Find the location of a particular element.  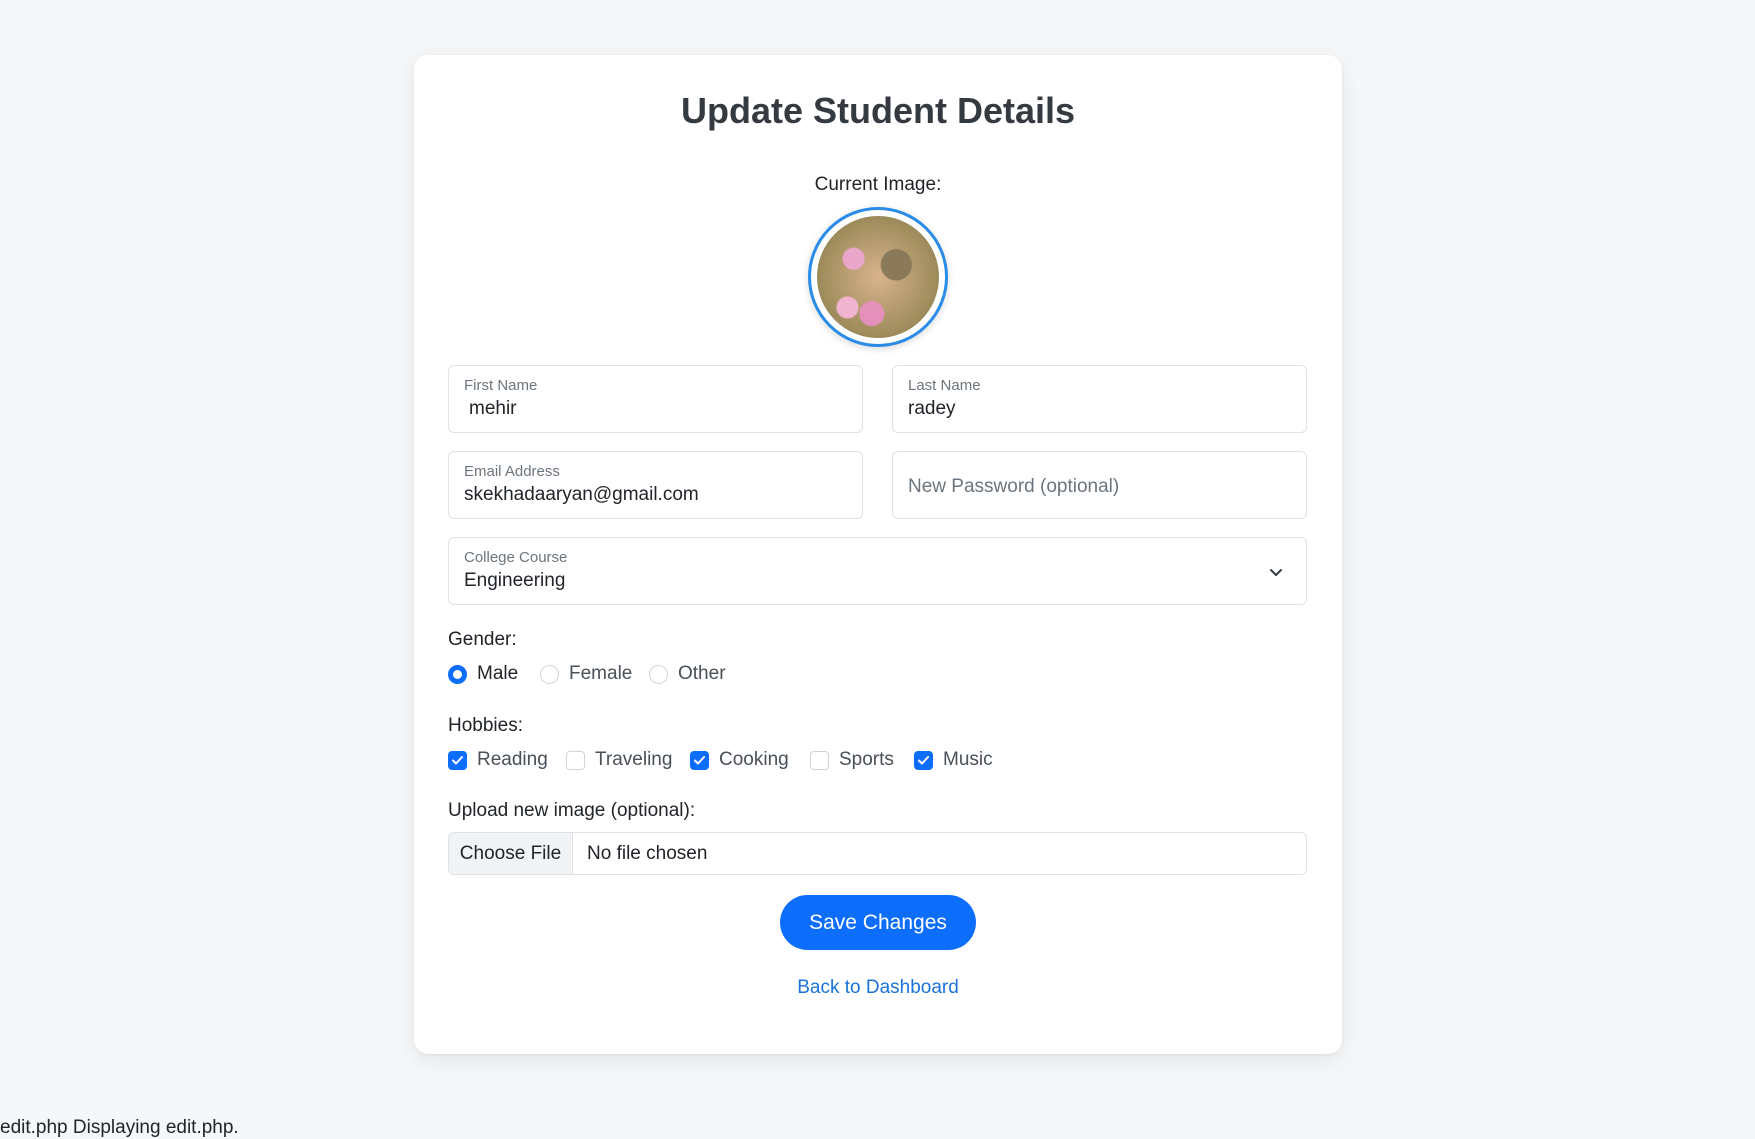

hobby-cooking-checkbox is located at coordinates (699, 760).